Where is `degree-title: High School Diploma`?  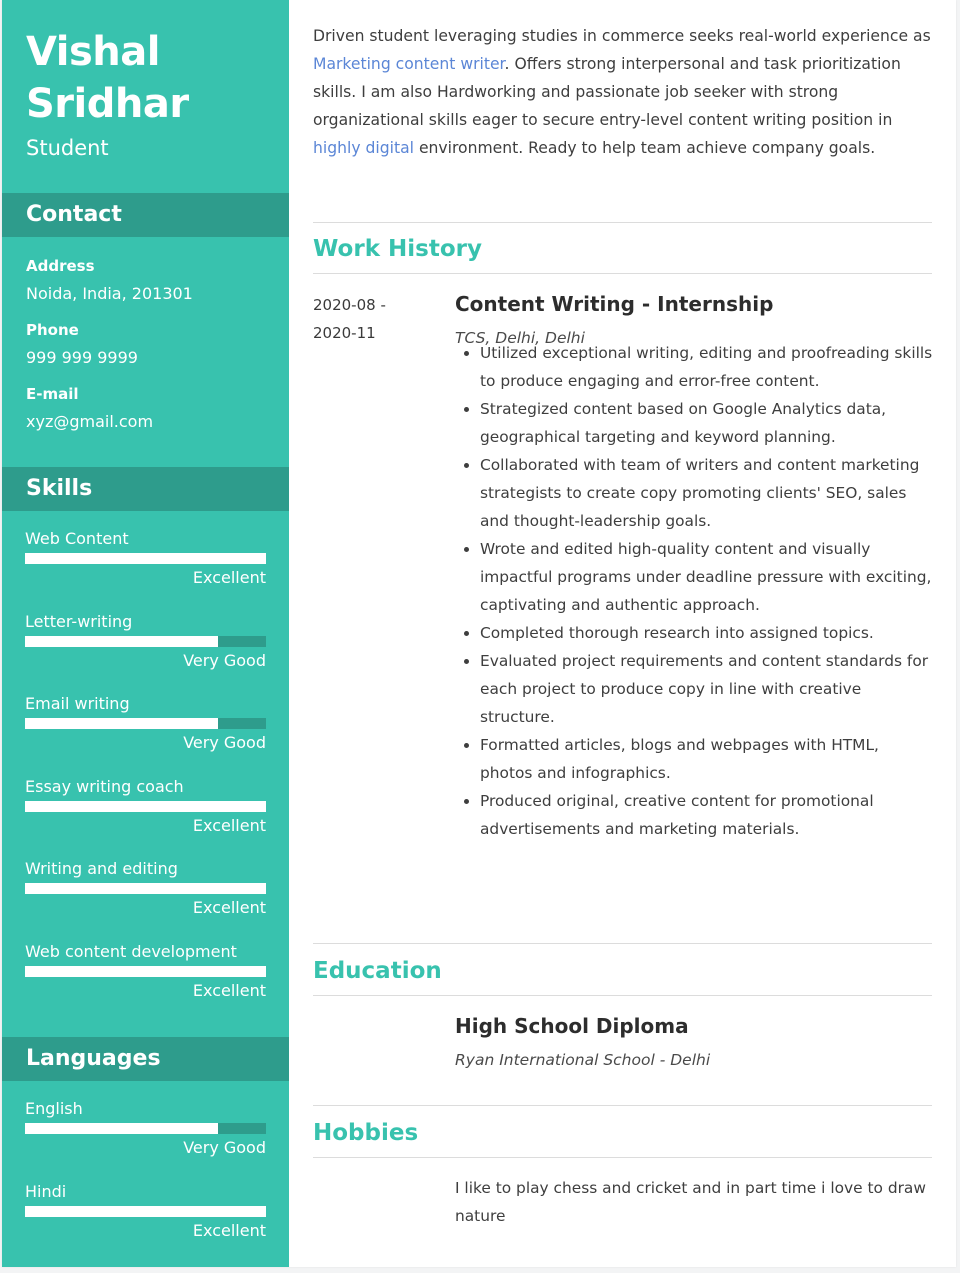
degree-title: High School Diploma is located at coordinates (572, 1026).